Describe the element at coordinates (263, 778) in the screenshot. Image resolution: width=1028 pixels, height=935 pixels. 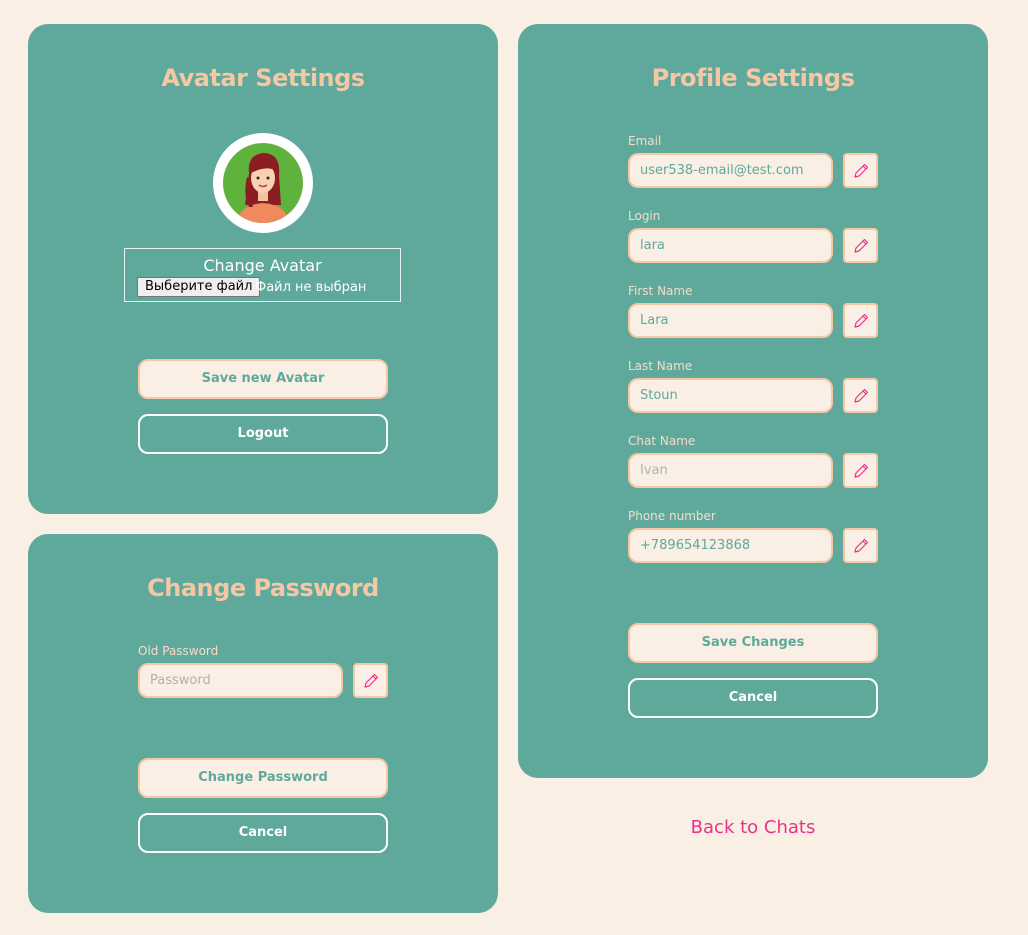
I see `change-password-button: Change Password` at that location.